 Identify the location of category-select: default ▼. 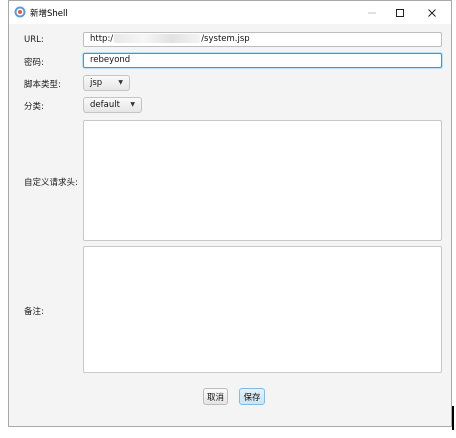
(112, 105).